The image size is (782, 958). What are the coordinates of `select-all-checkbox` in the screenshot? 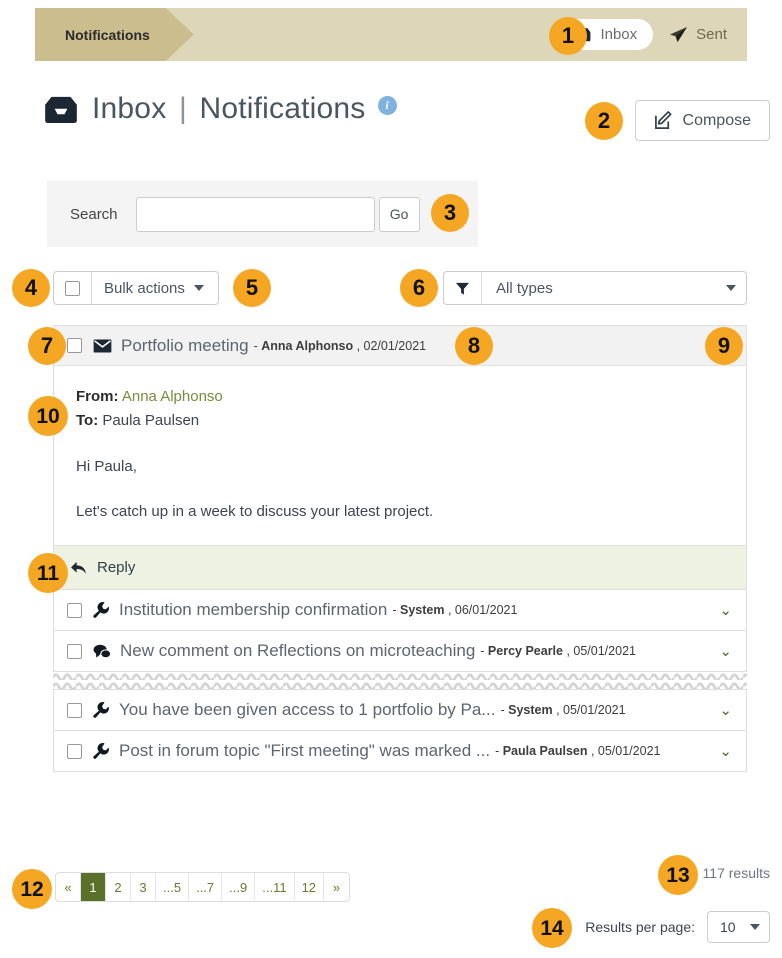 It's located at (72, 288).